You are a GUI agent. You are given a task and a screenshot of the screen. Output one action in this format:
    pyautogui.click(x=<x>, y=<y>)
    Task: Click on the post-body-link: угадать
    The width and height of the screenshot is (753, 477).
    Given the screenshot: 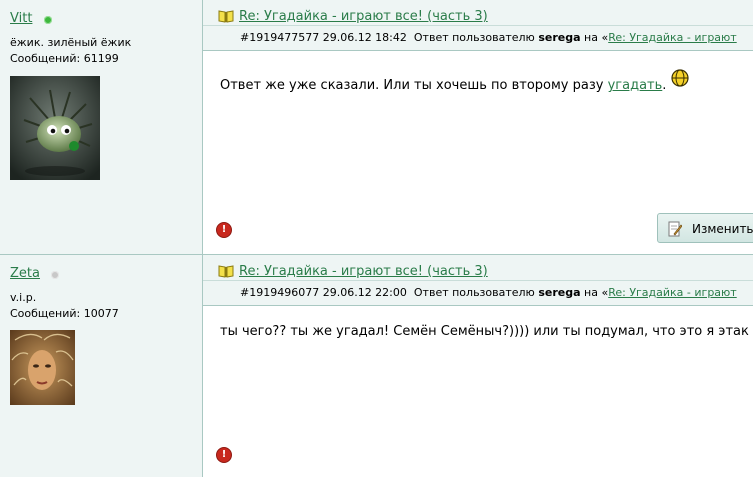 What is the action you would take?
    pyautogui.click(x=635, y=85)
    